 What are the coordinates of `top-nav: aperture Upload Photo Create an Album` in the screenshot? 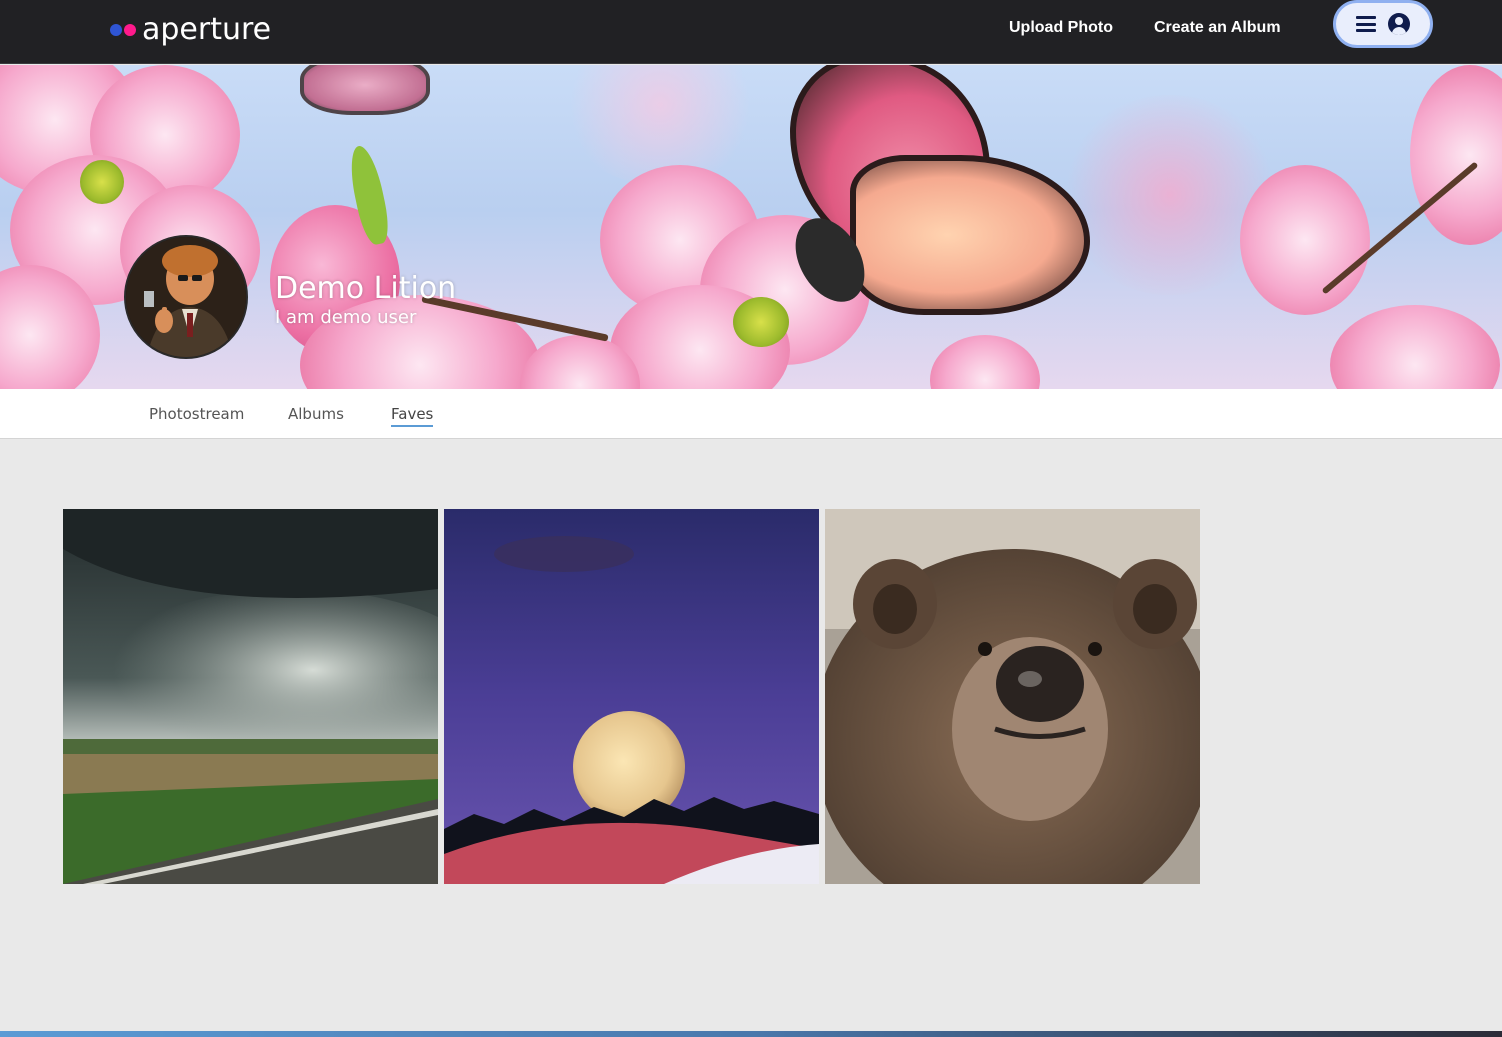 It's located at (751, 32).